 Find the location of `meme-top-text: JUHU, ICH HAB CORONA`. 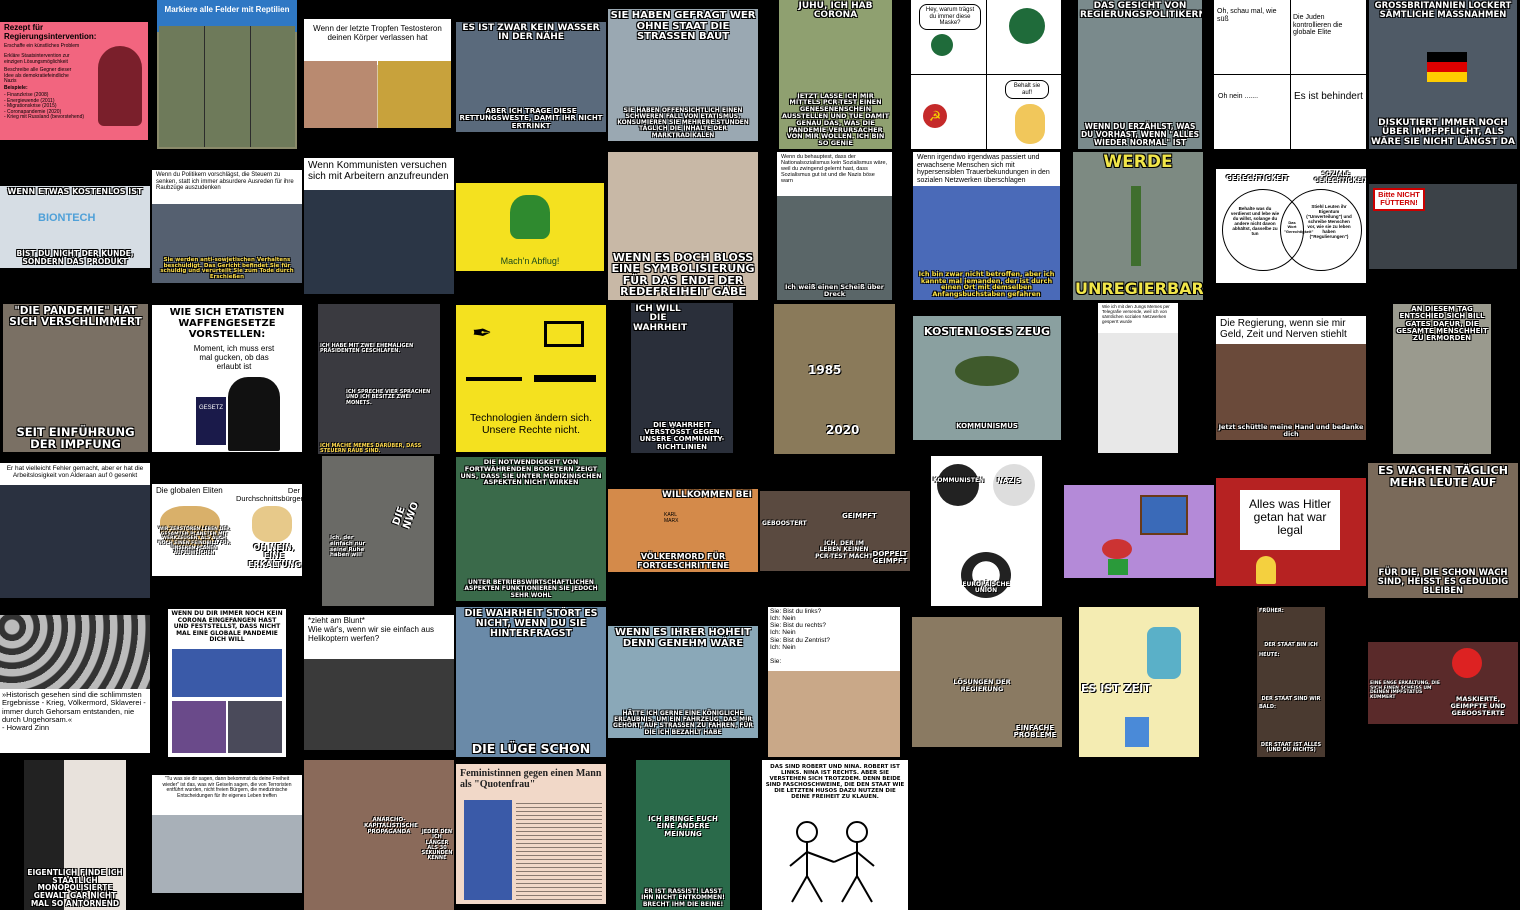

meme-top-text: JUHU, ICH HAB CORONA is located at coordinates (835, 11).